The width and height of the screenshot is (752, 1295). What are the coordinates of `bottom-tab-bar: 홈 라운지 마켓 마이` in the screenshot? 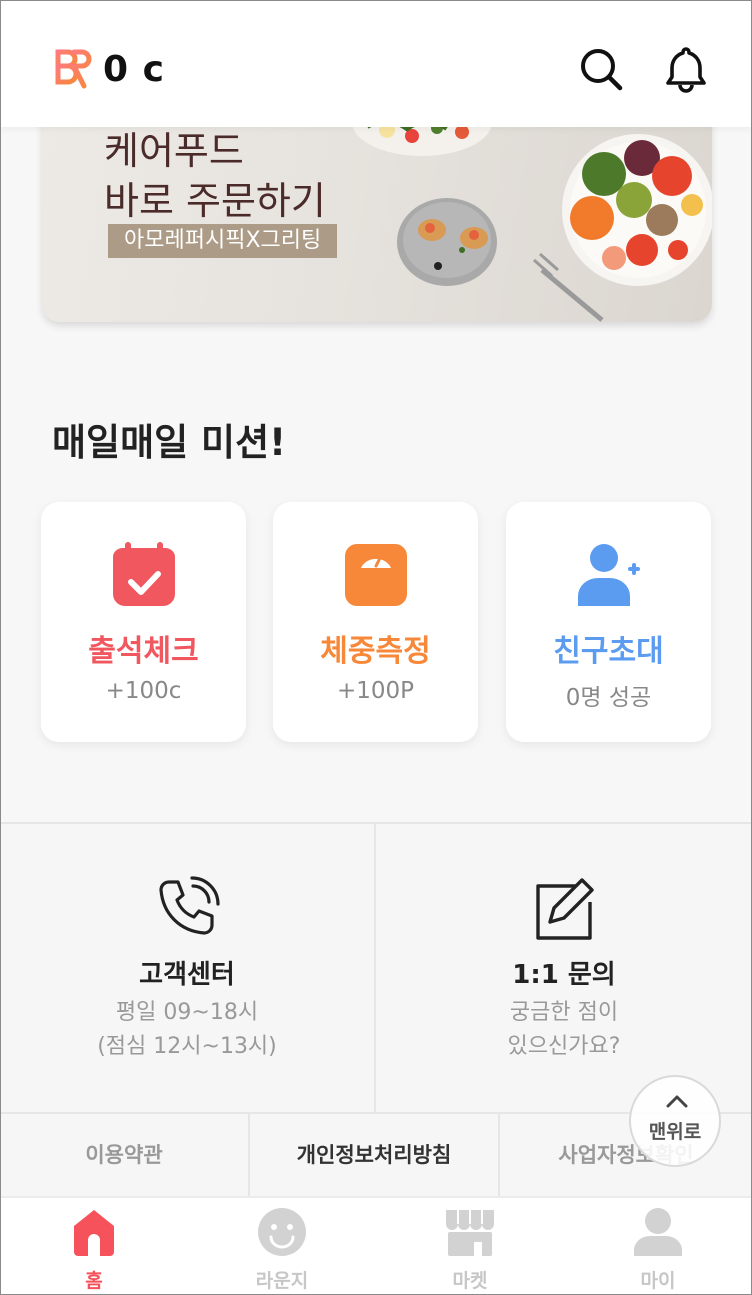 It's located at (376, 1245).